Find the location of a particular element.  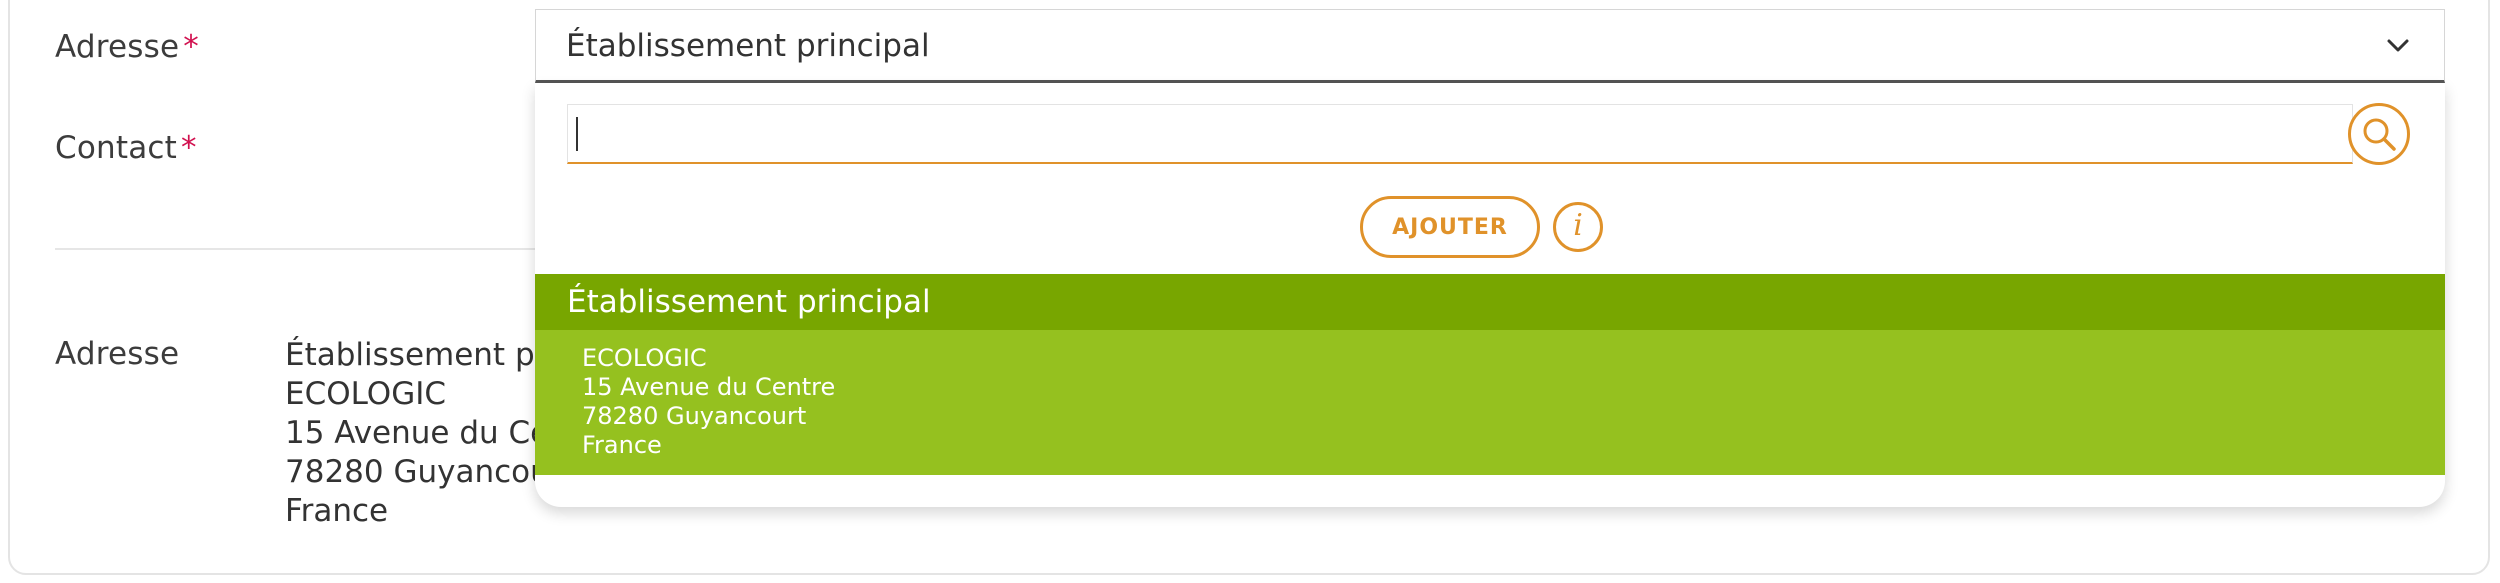

adresse-select: Établissement principal is located at coordinates (1490, 46).